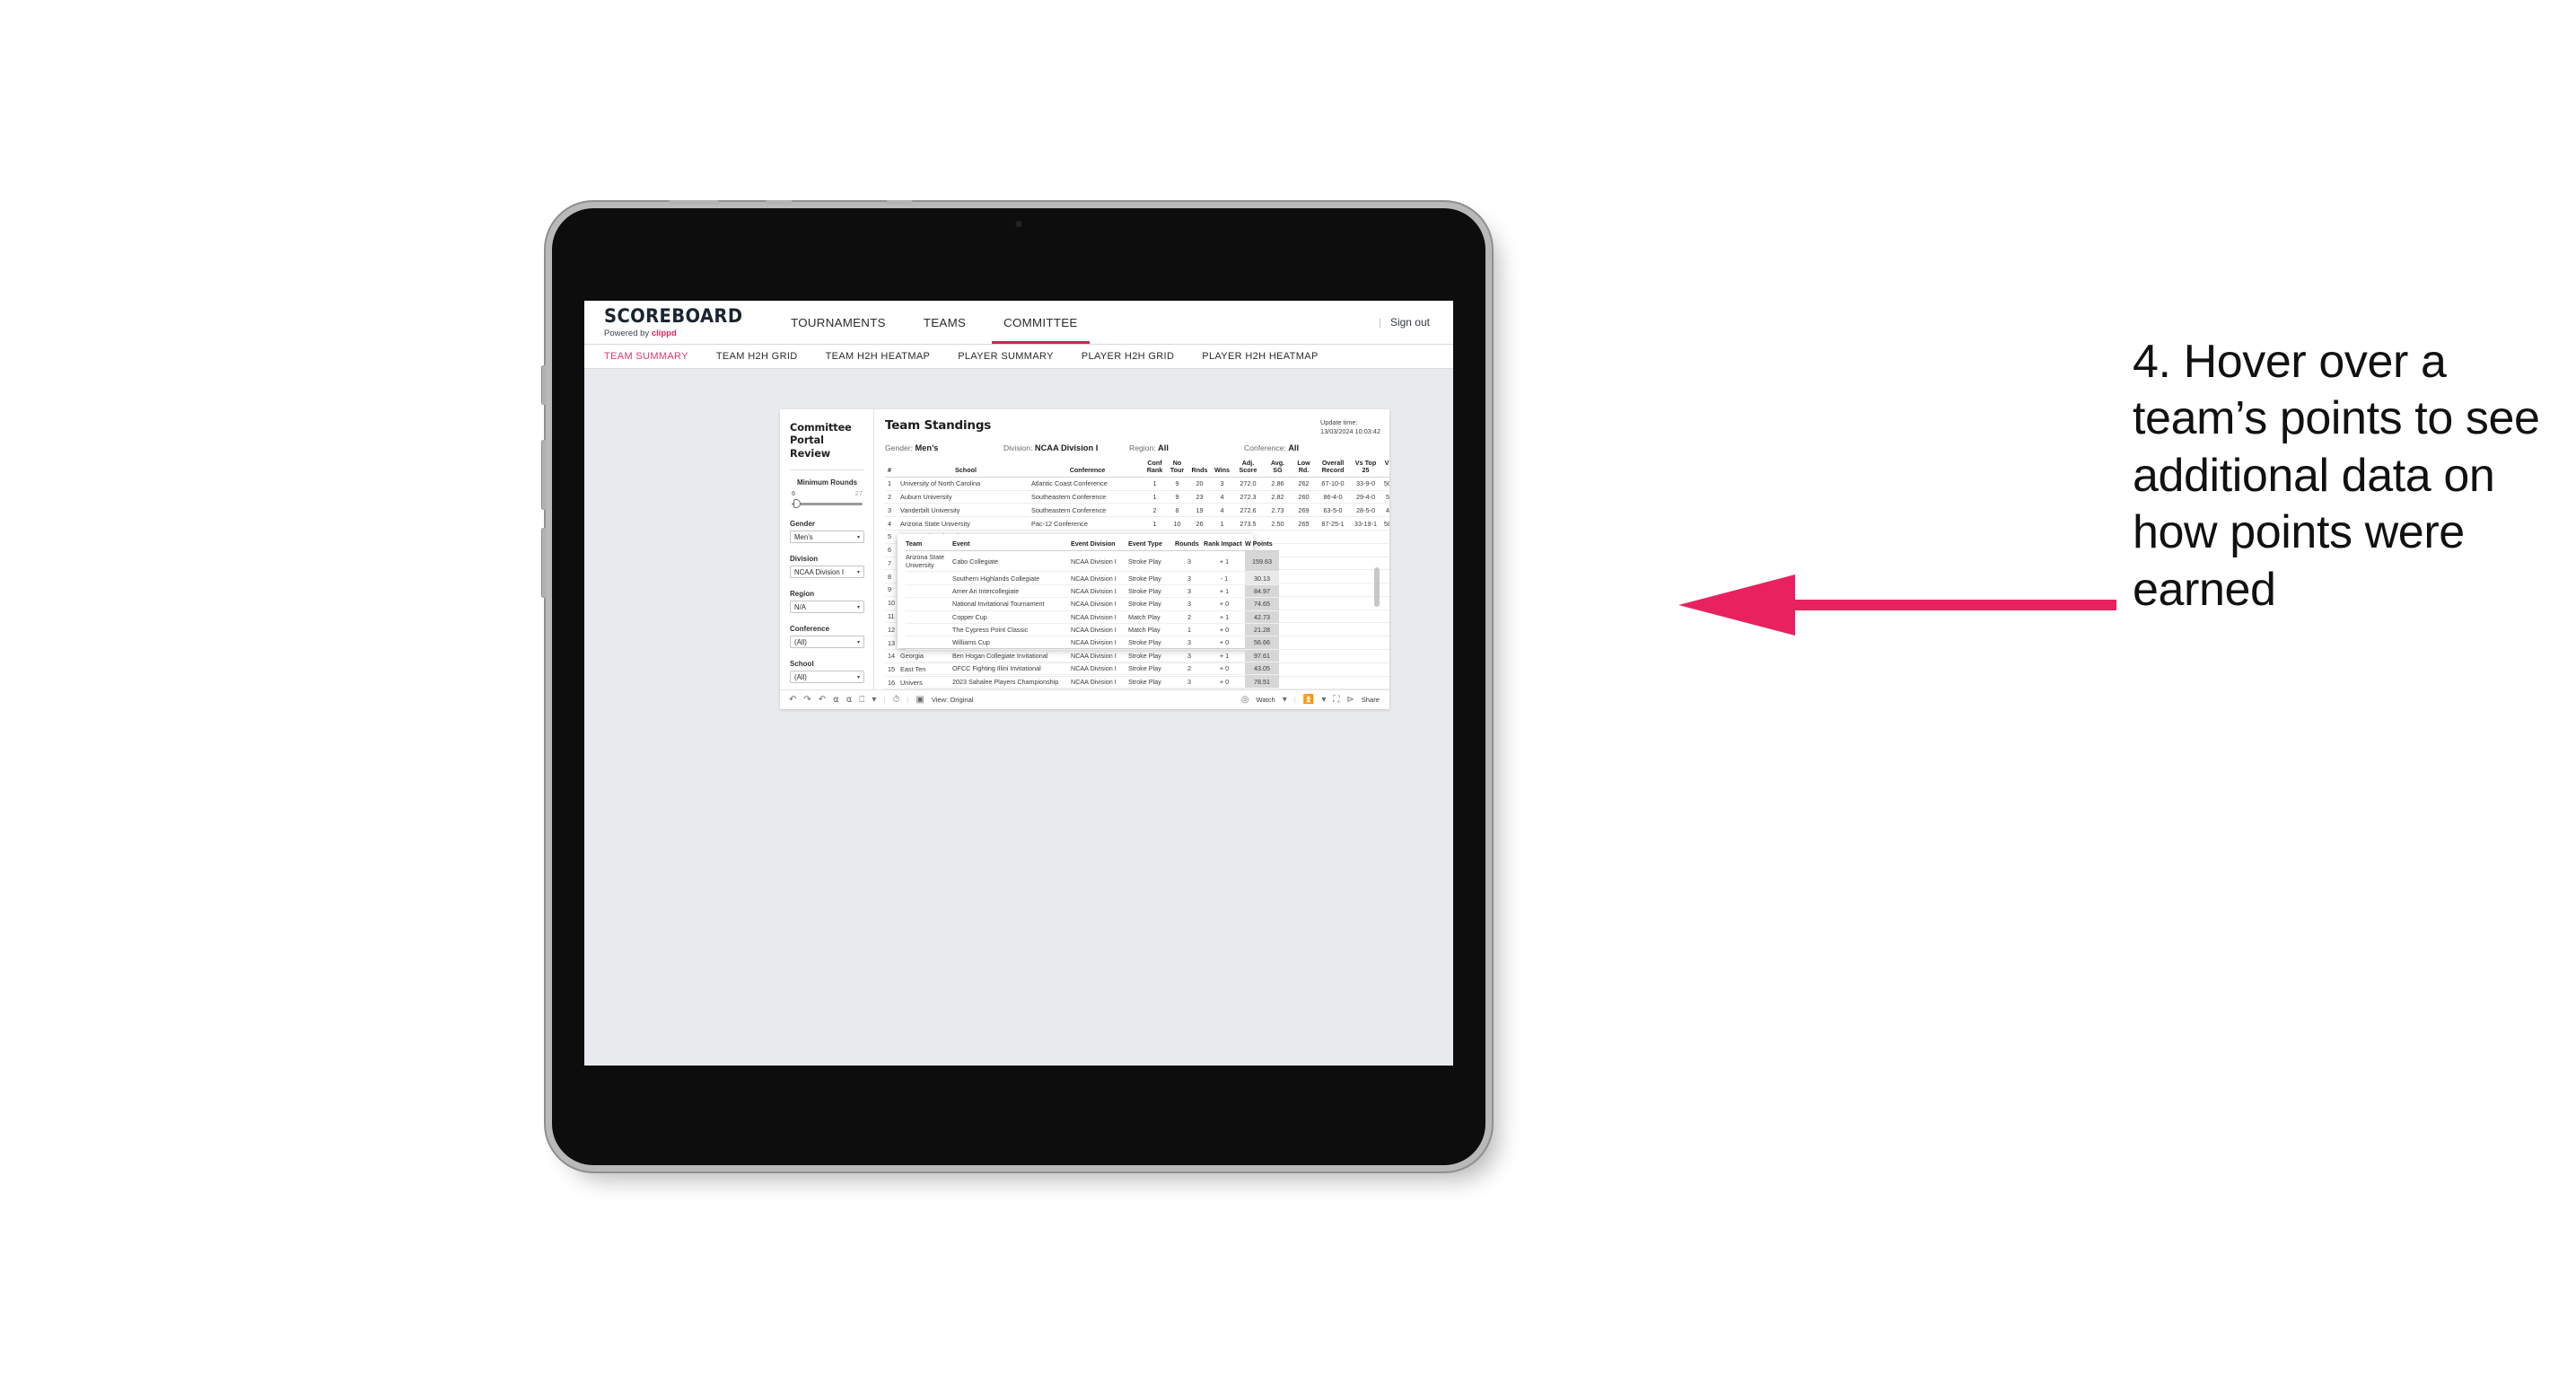  Describe the element at coordinates (1377, 587) in the screenshot. I see `vertical-scrollbar` at that location.